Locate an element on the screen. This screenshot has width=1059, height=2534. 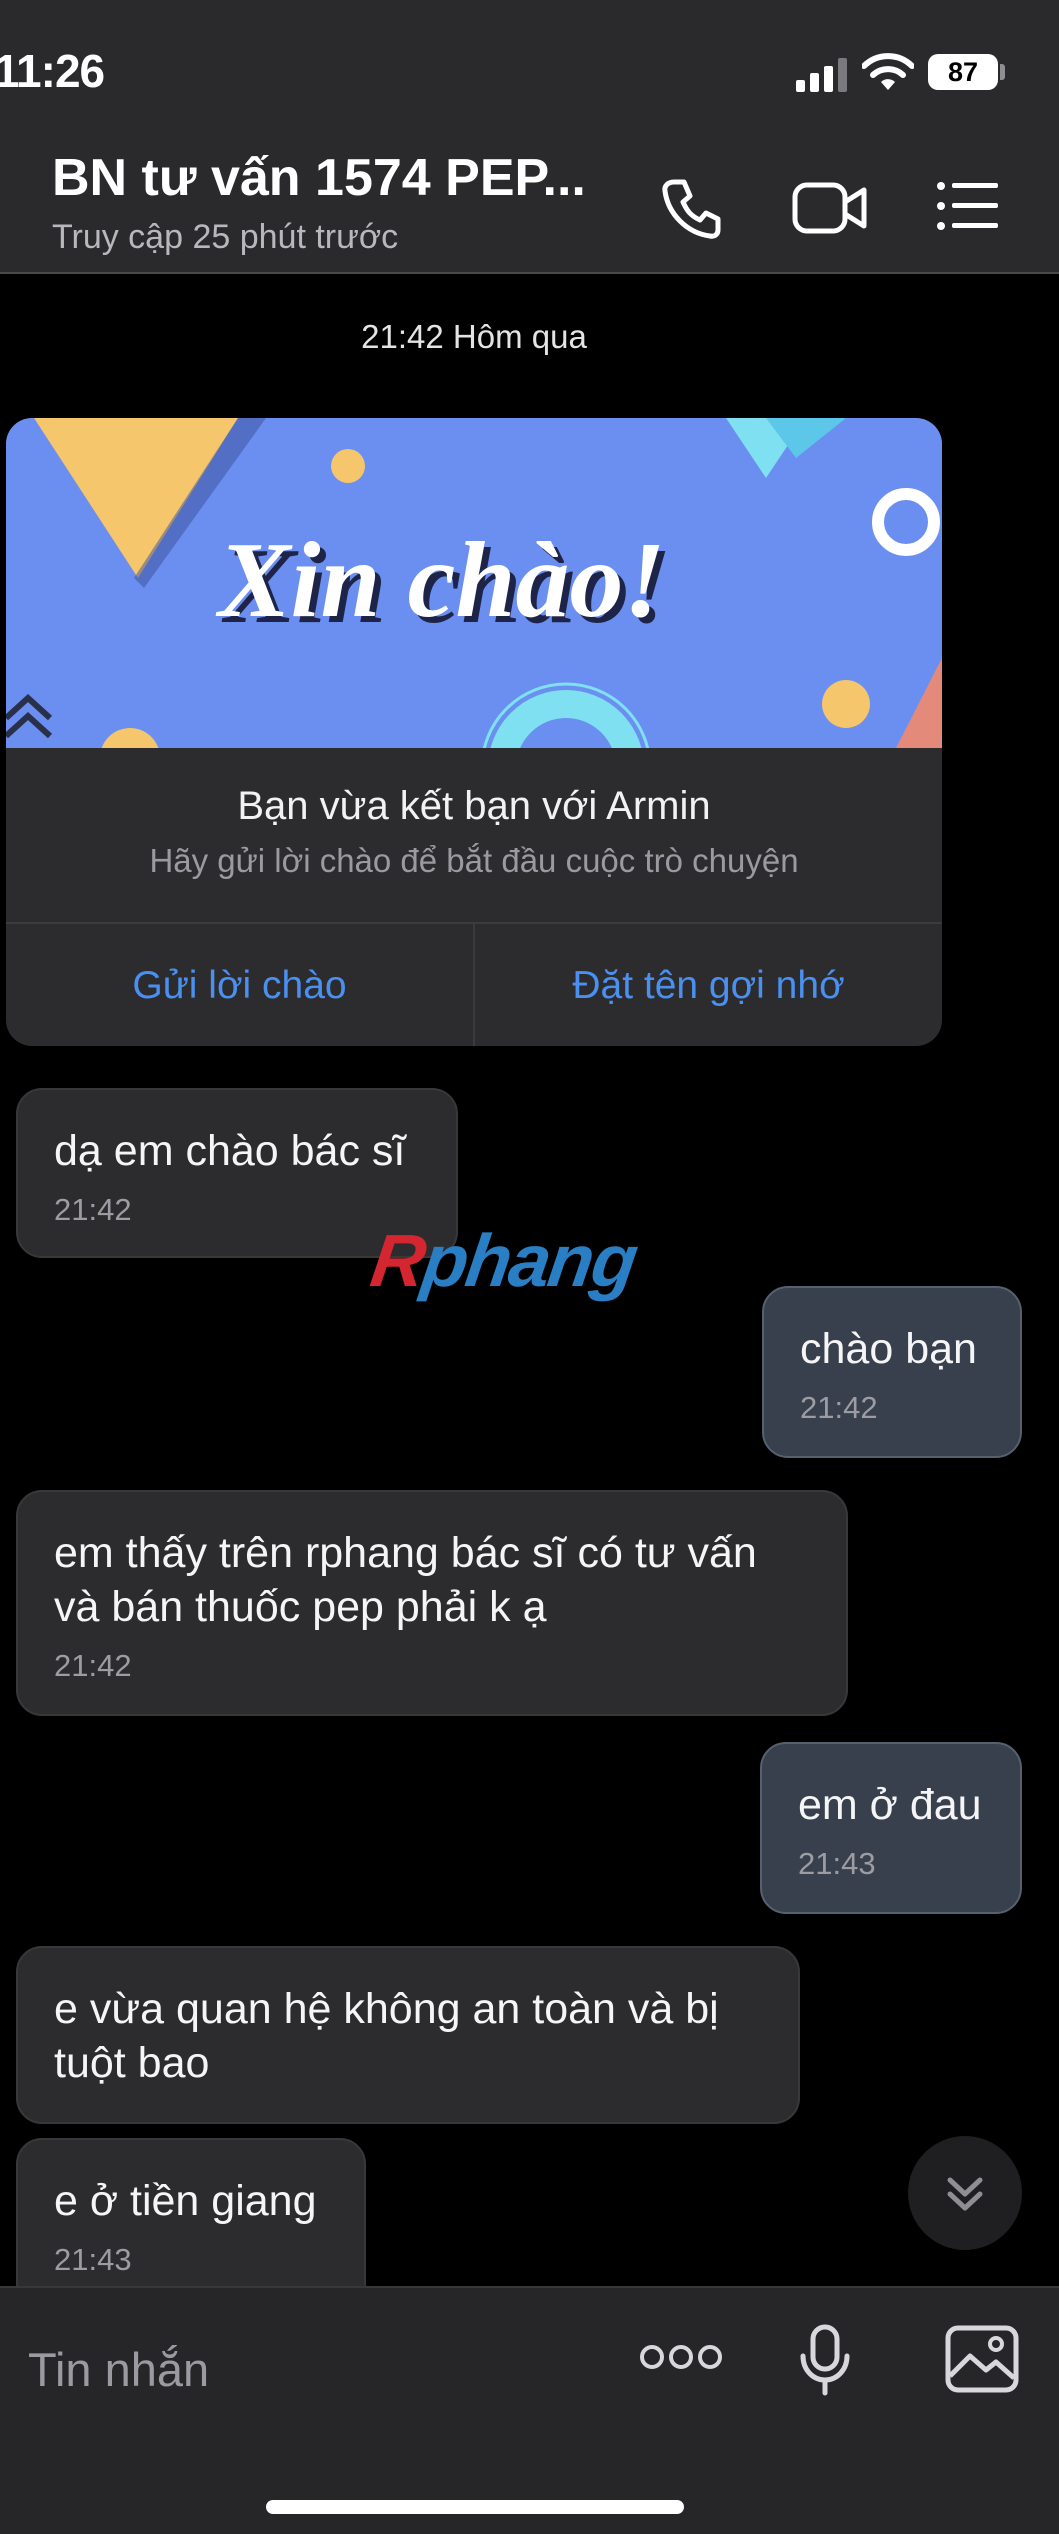
signal-icon is located at coordinates (821, 75).